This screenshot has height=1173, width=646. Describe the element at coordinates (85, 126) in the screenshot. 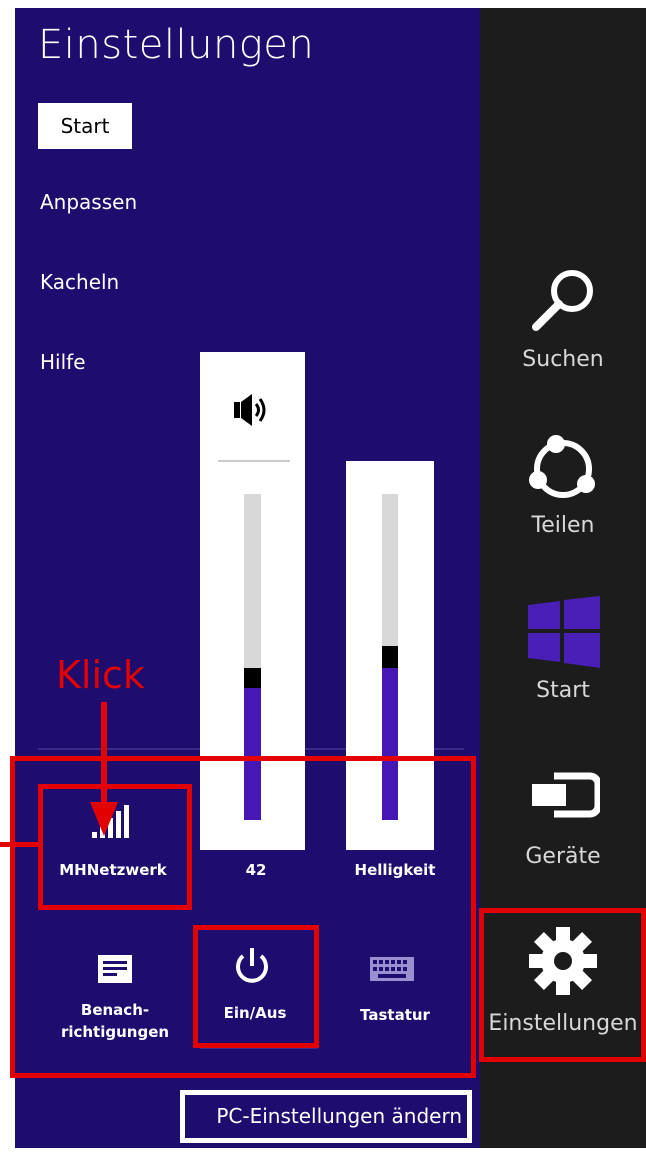

I see `start-settings-button: Start` at that location.